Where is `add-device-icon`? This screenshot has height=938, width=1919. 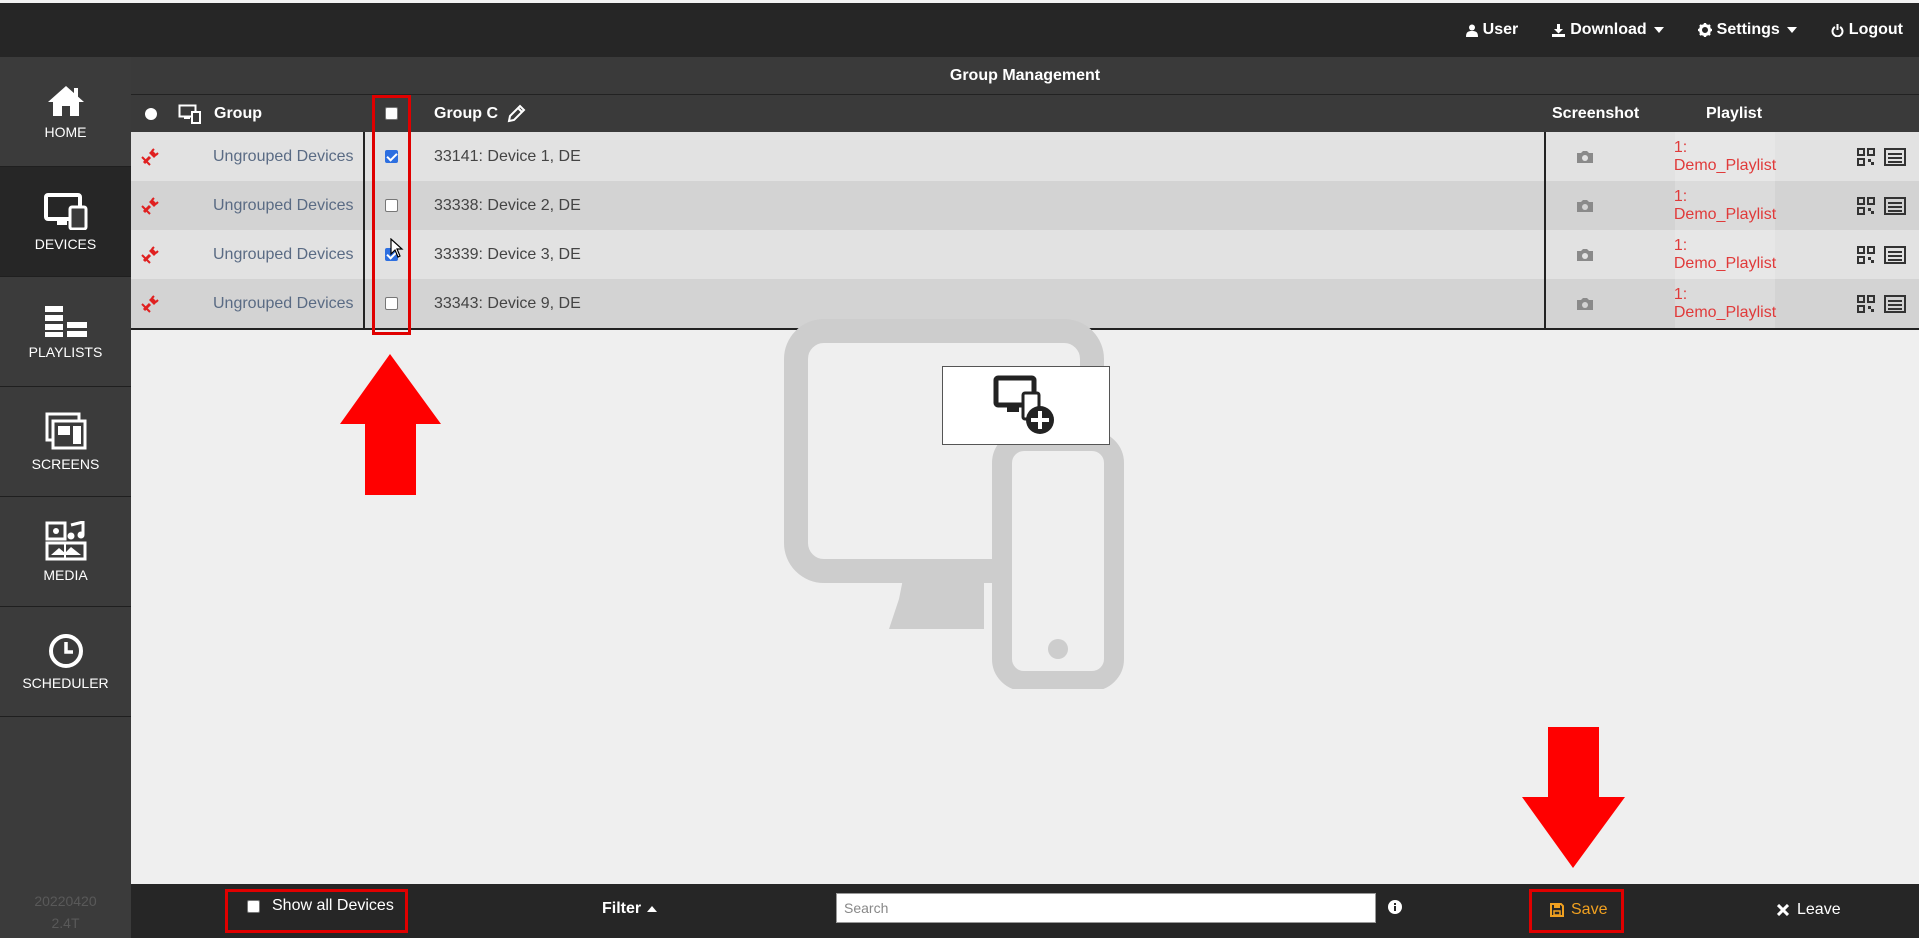 add-device-icon is located at coordinates (1023, 404).